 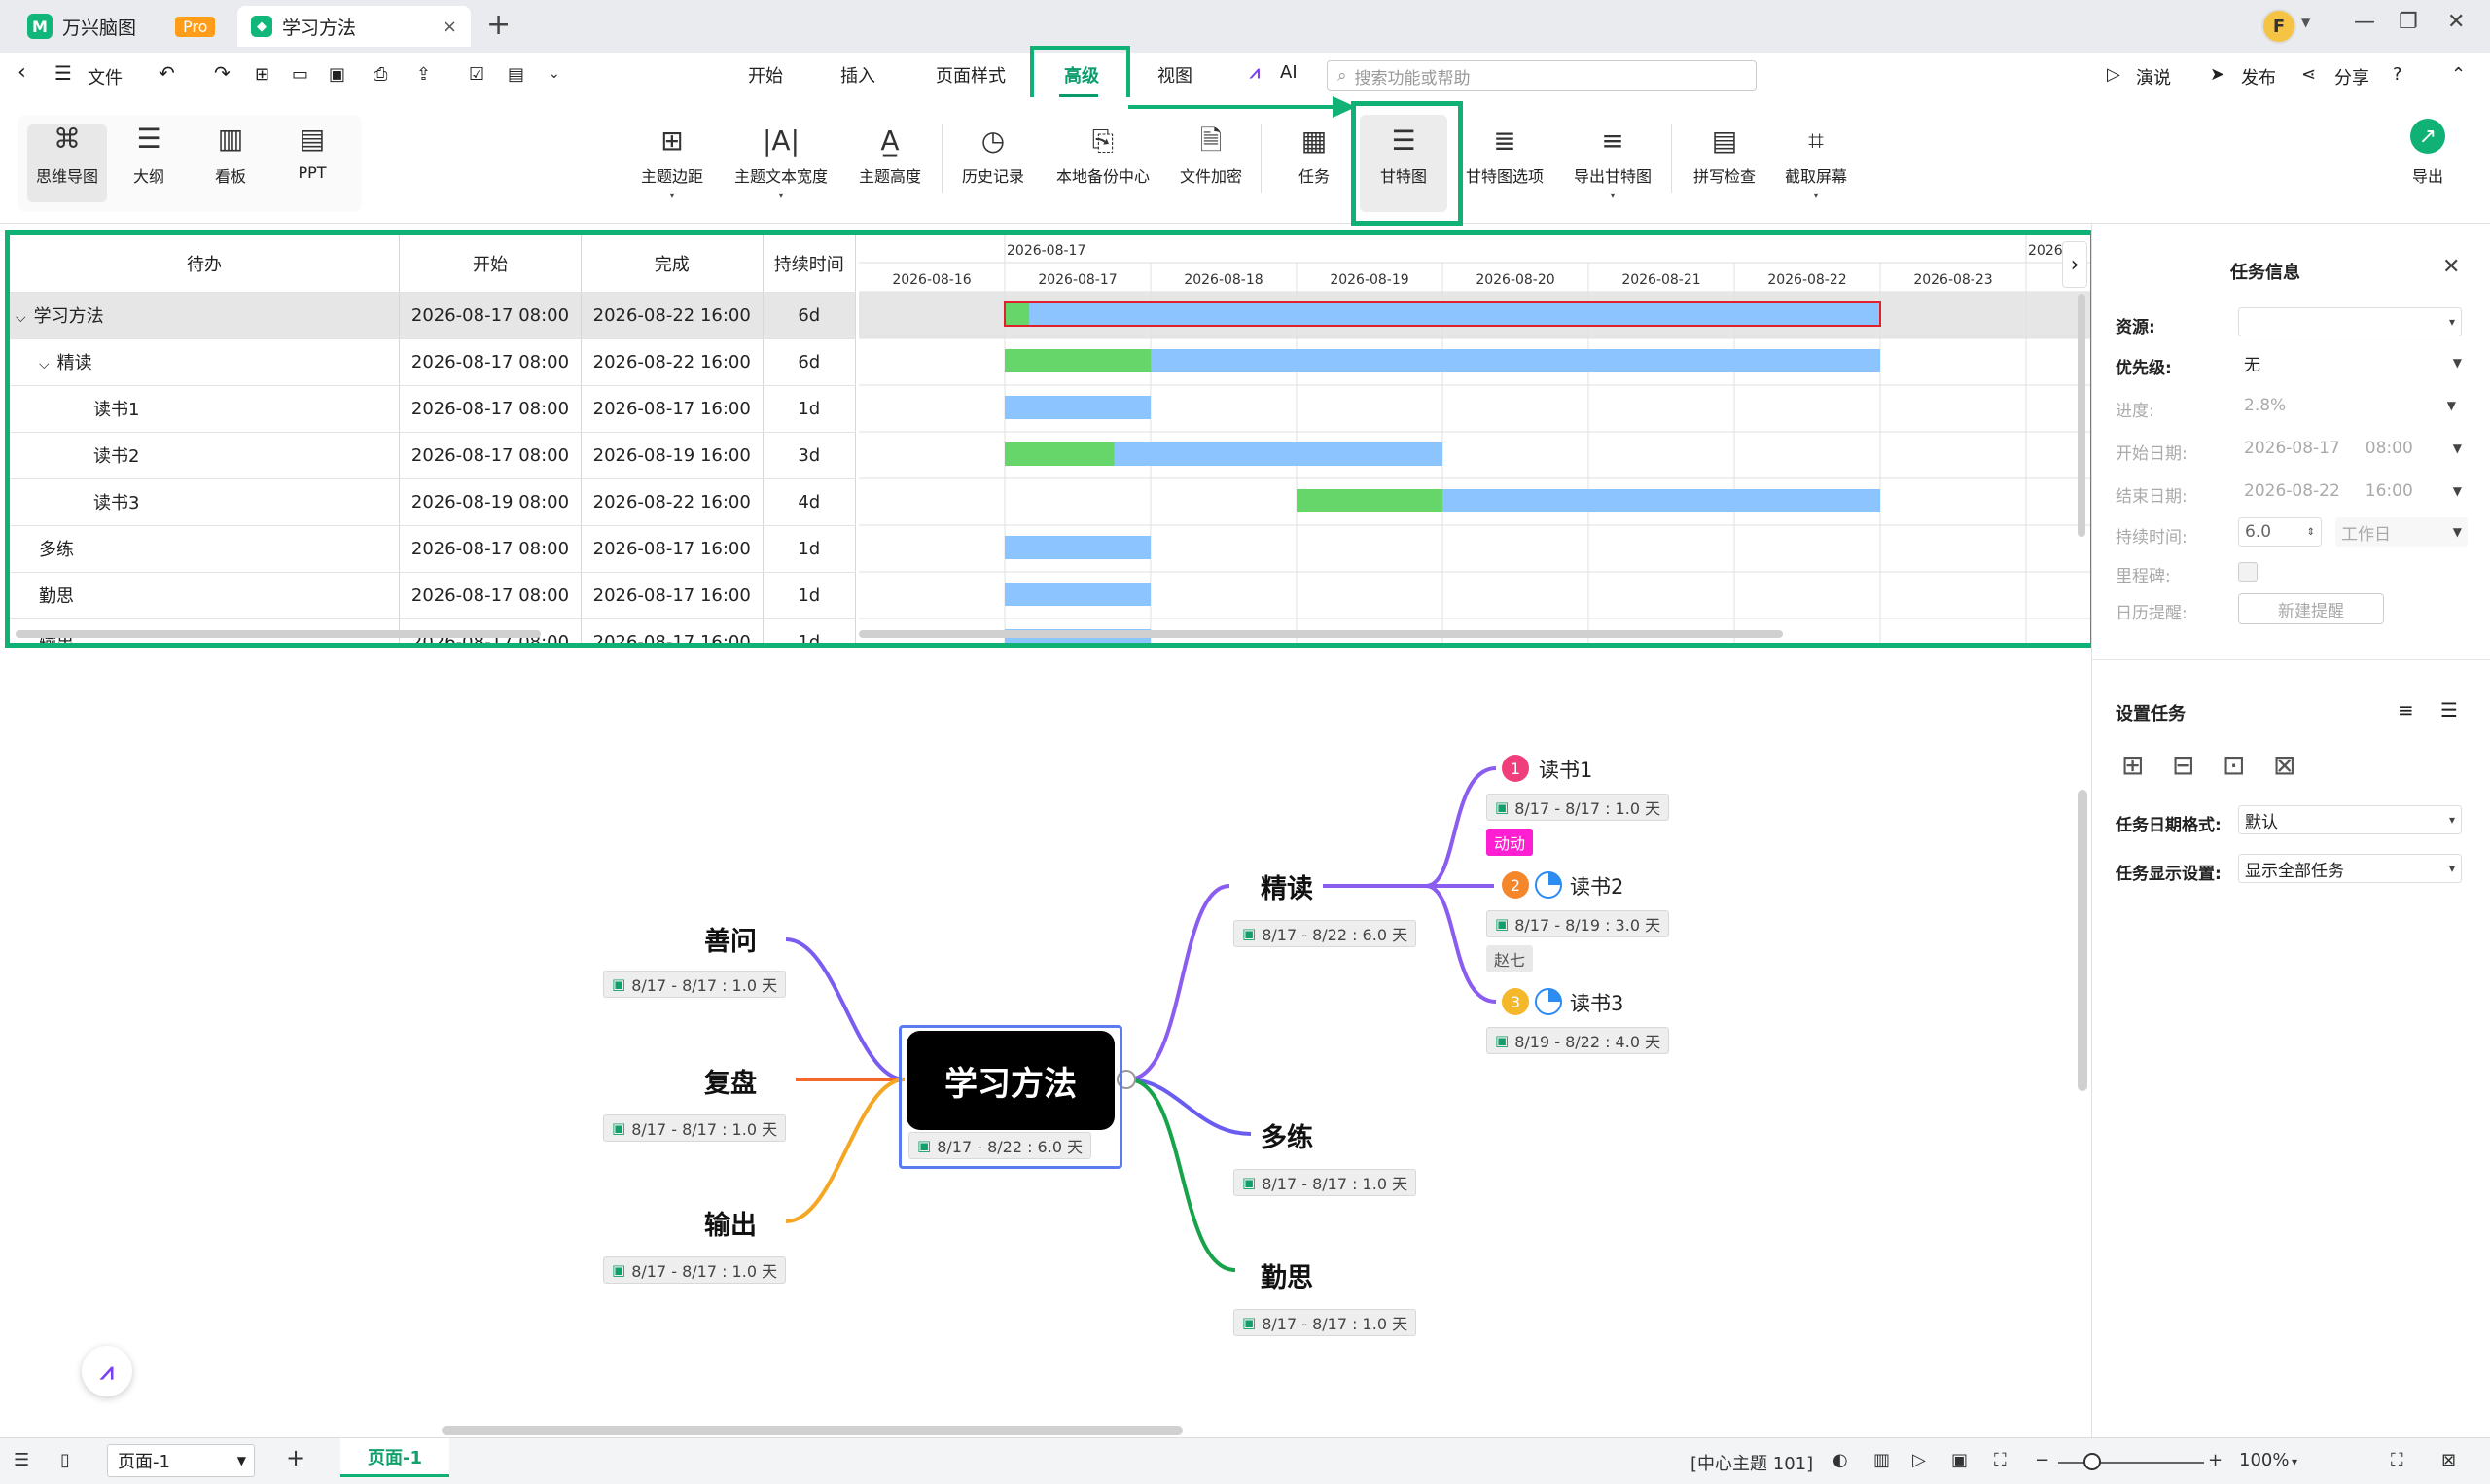 What do you see at coordinates (516, 75) in the screenshot?
I see `save-as-icon: ▤` at bounding box center [516, 75].